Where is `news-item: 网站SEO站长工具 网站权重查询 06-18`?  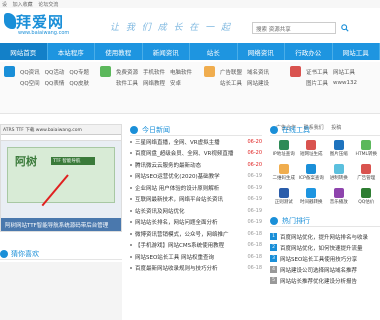
news-item: 网站SEO站长工具 网站权重查询 06-18 is located at coordinates (196, 257).